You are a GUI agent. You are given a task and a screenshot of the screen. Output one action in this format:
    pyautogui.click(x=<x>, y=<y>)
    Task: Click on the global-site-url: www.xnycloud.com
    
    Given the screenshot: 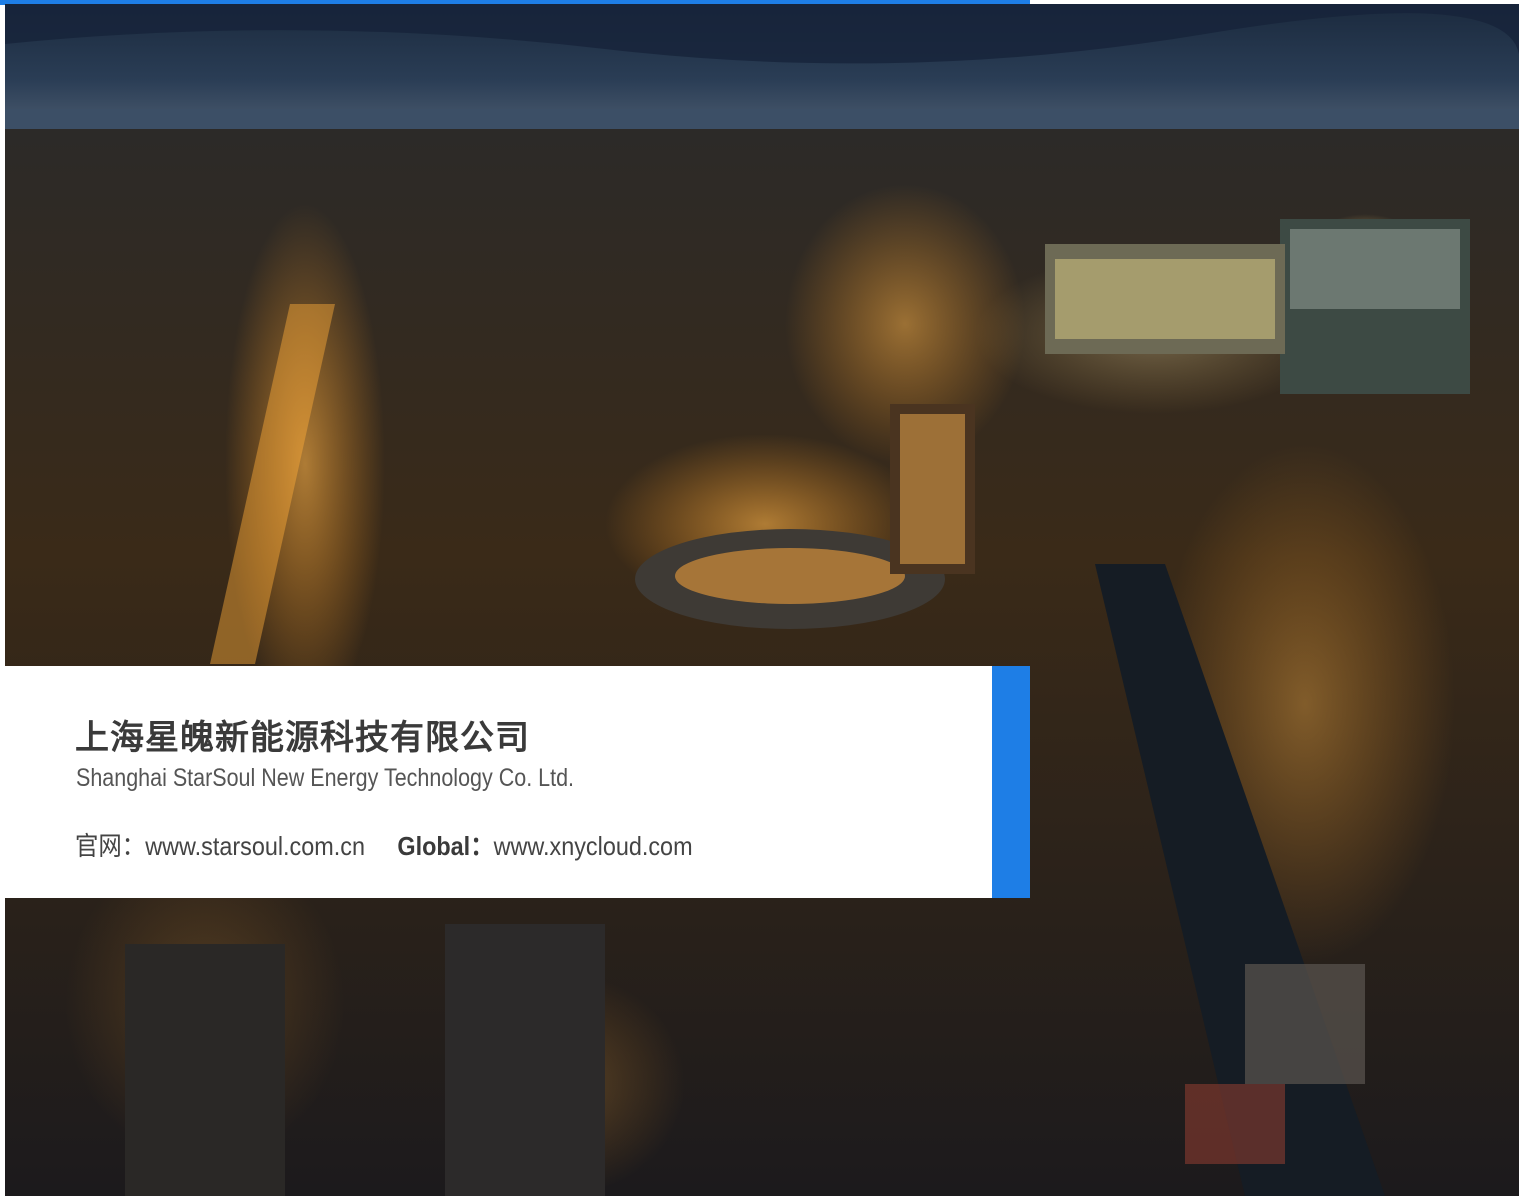 What is the action you would take?
    pyautogui.click(x=593, y=846)
    